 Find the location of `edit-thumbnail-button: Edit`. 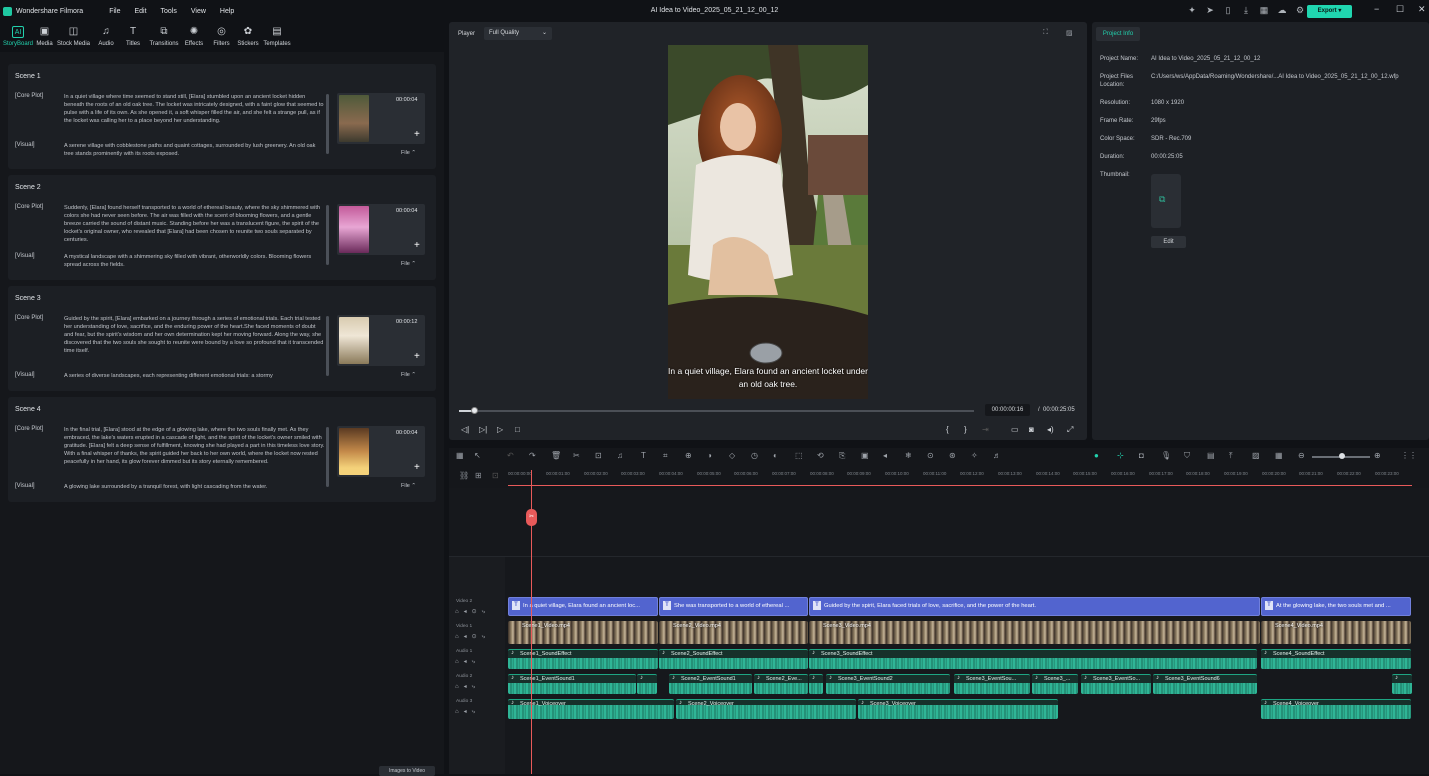

edit-thumbnail-button: Edit is located at coordinates (1168, 242).